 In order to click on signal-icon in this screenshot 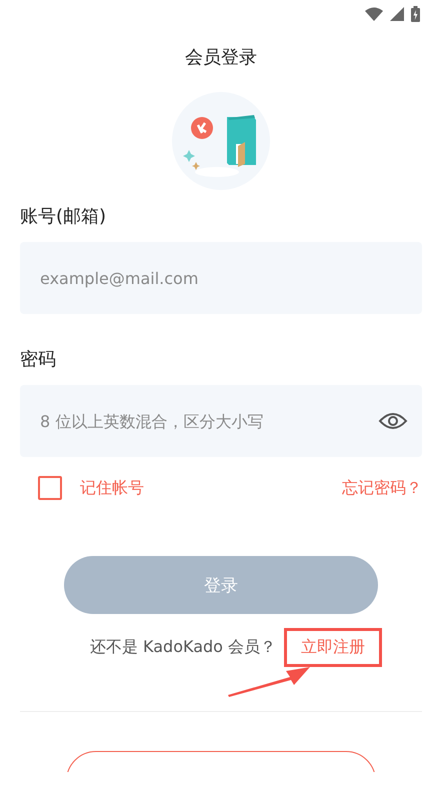, I will do `click(397, 14)`.